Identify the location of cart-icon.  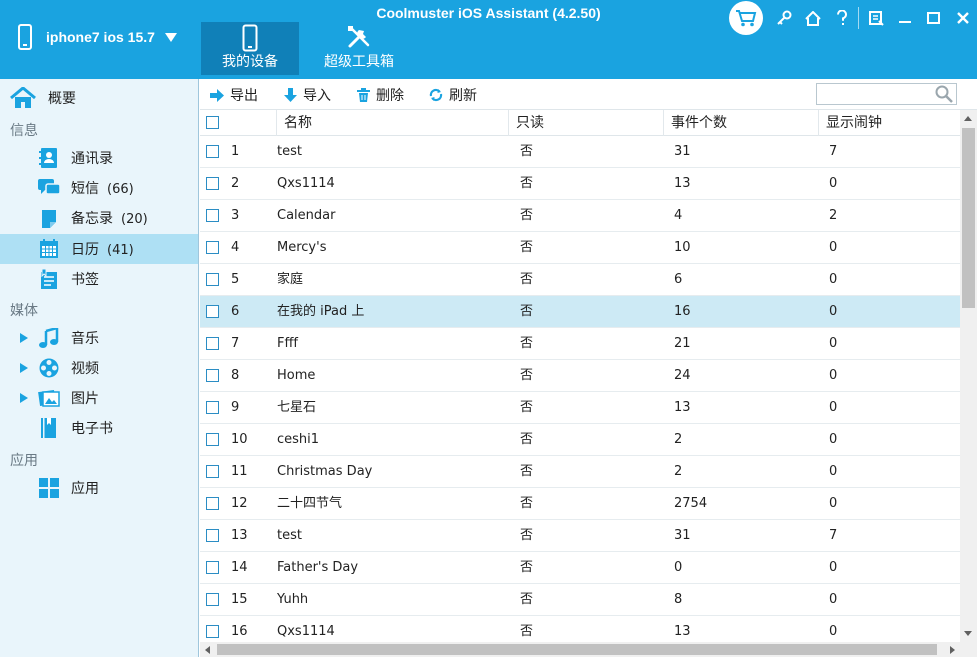
(746, 18).